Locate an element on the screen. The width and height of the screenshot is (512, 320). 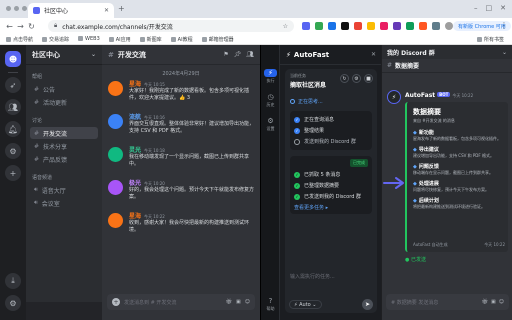
bell-icon: 🔔︎ is located at coordinates (13, 129).